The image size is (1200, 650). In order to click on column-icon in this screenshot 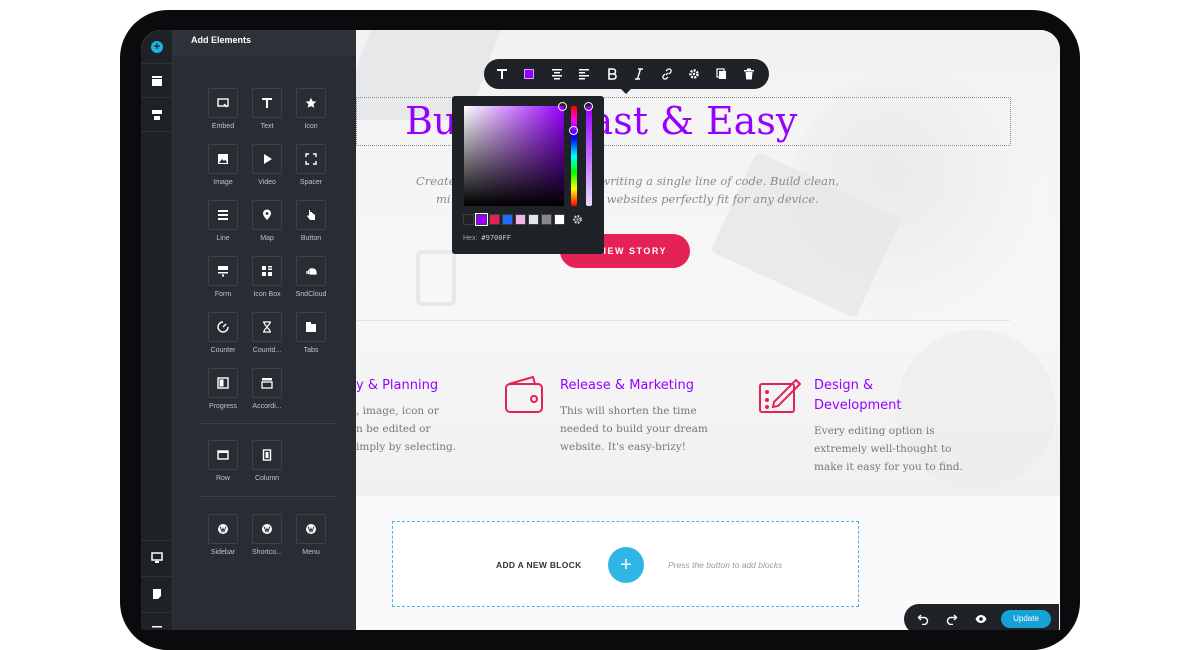, I will do `click(267, 455)`.